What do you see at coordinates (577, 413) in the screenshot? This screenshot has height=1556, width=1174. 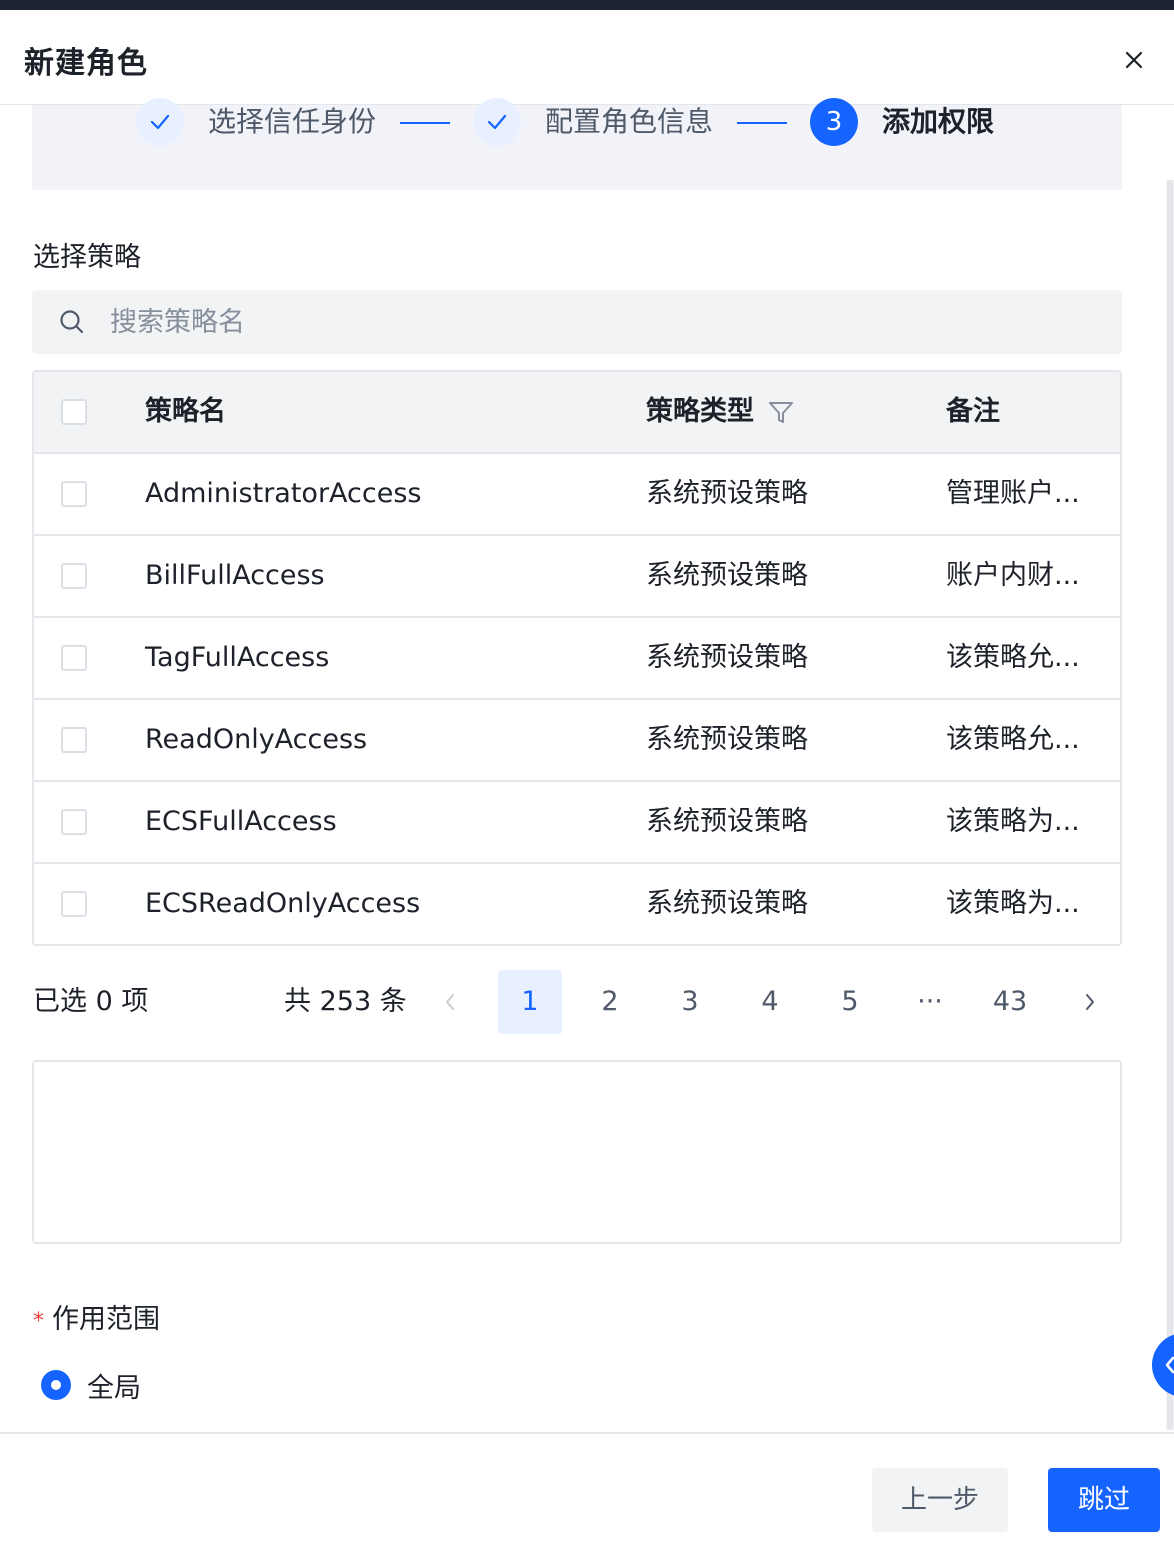 I see `table-header: 策略名 策略类型 备注` at bounding box center [577, 413].